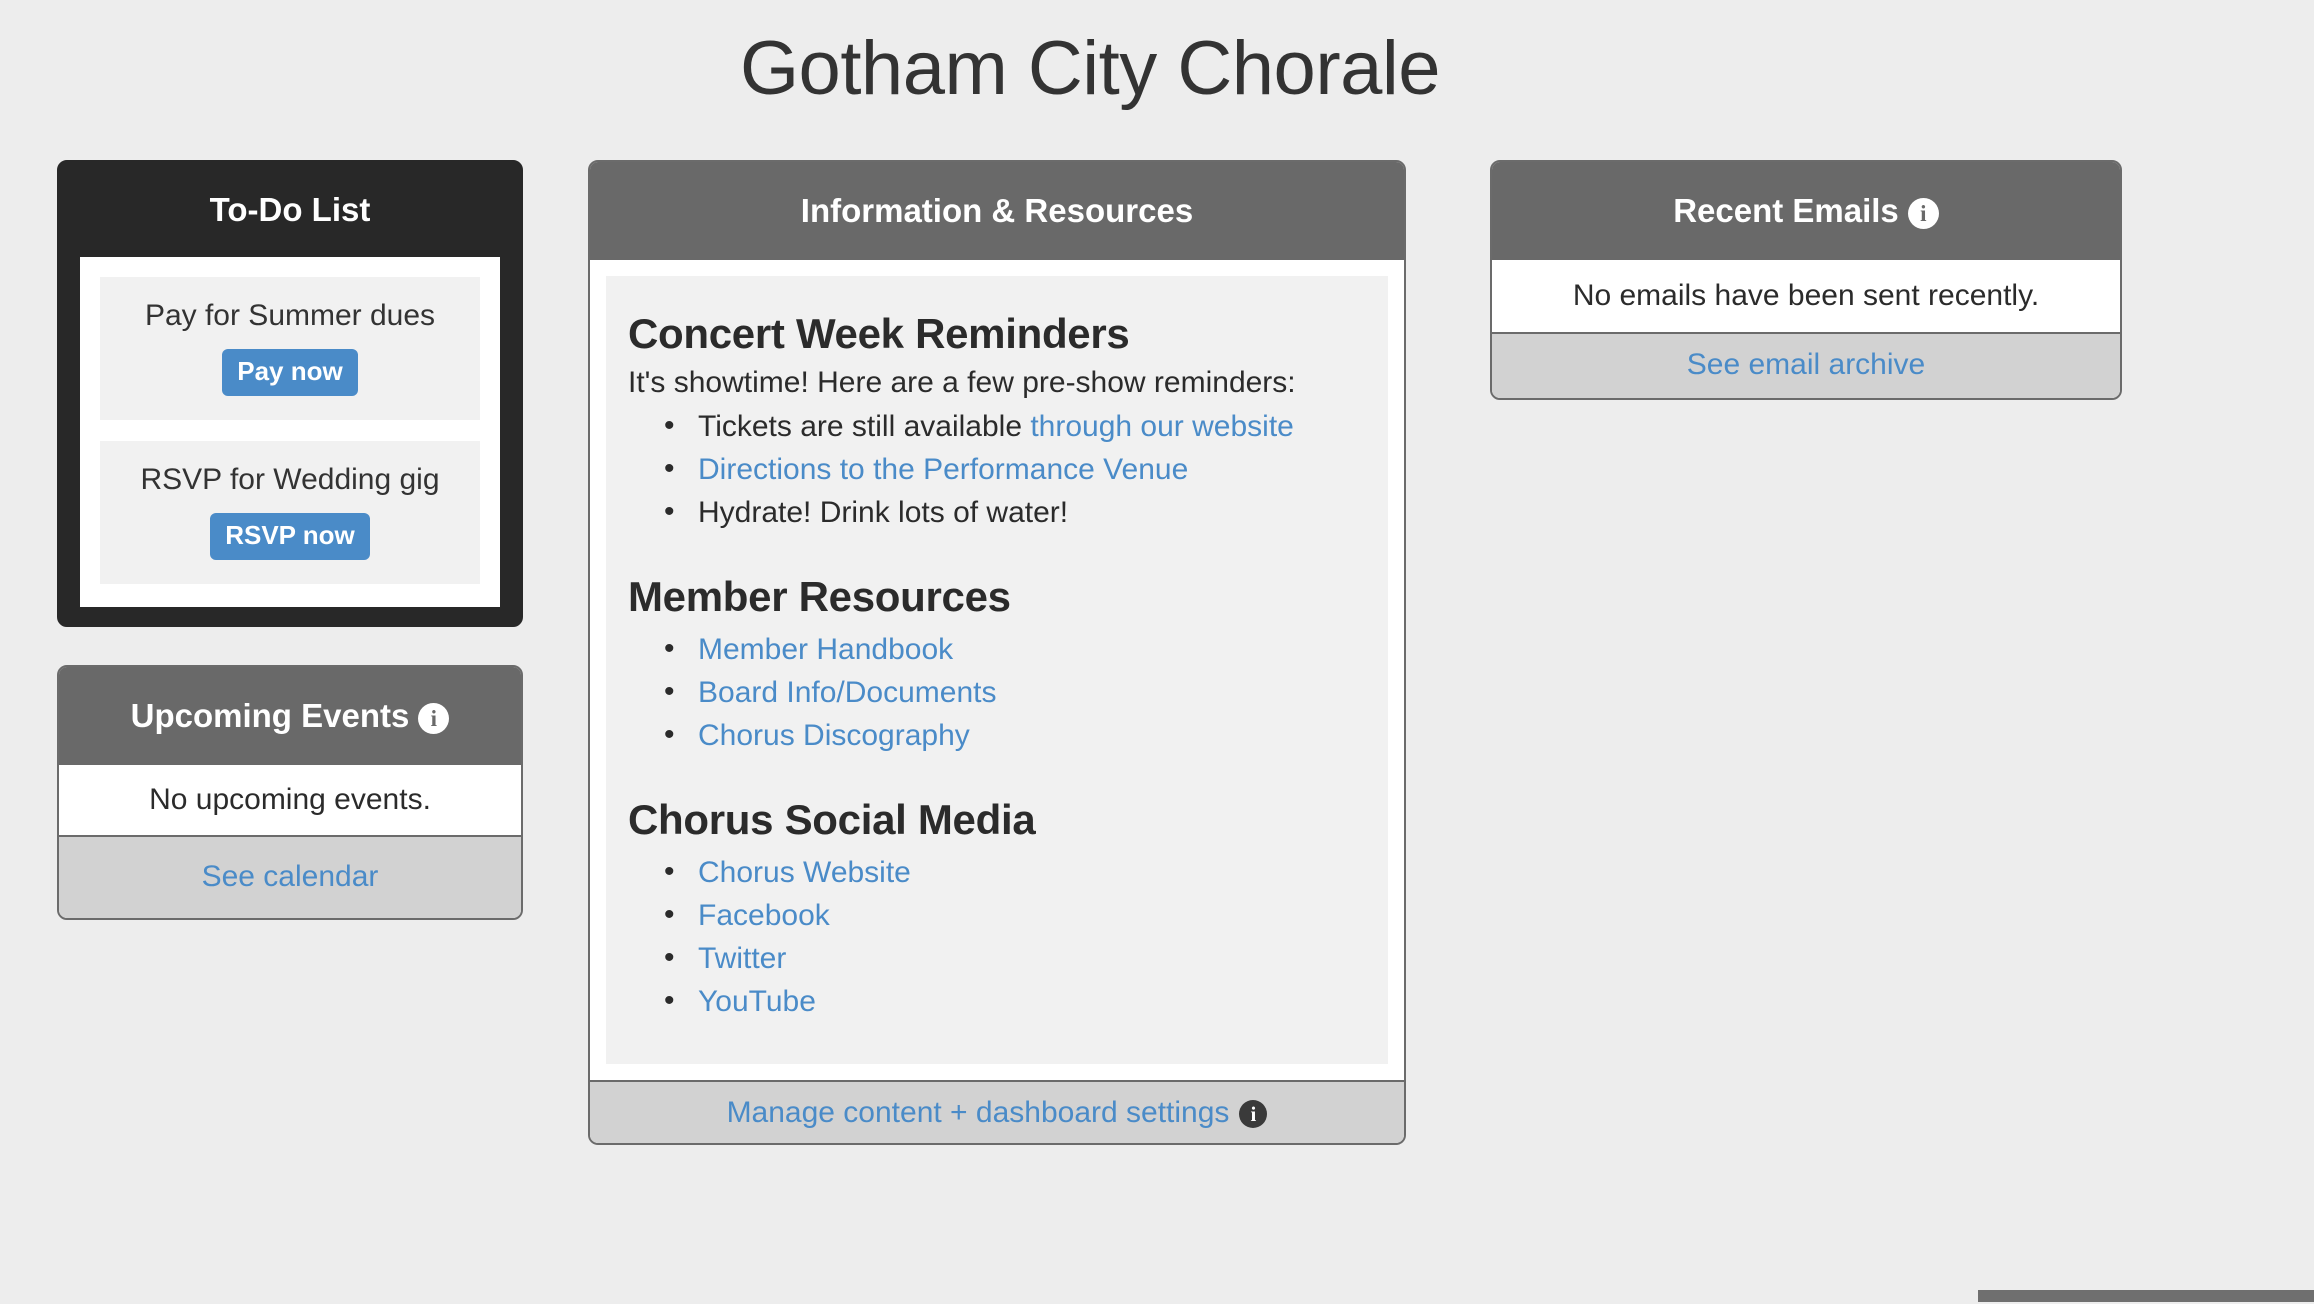 The width and height of the screenshot is (2314, 1304). Describe the element at coordinates (847, 692) in the screenshot. I see `board-info-documents-link: Board Info/Documents` at that location.